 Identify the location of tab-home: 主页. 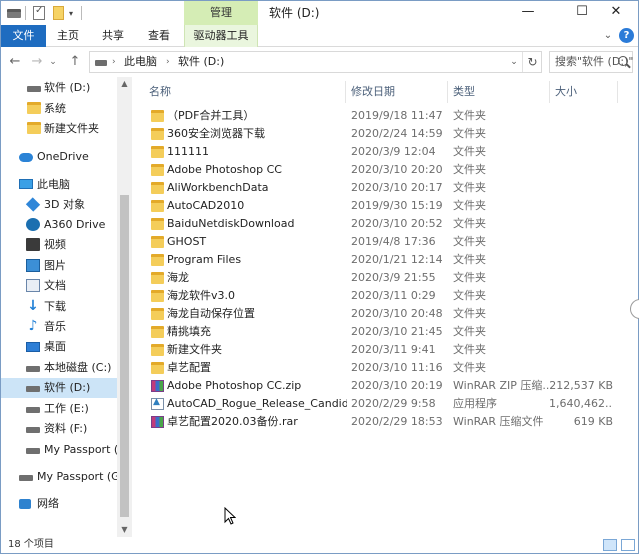
(68, 36).